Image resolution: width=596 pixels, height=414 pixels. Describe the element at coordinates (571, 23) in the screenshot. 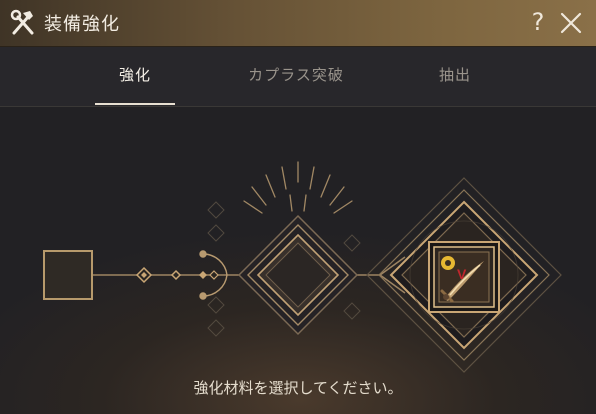

I see `close-icon` at that location.